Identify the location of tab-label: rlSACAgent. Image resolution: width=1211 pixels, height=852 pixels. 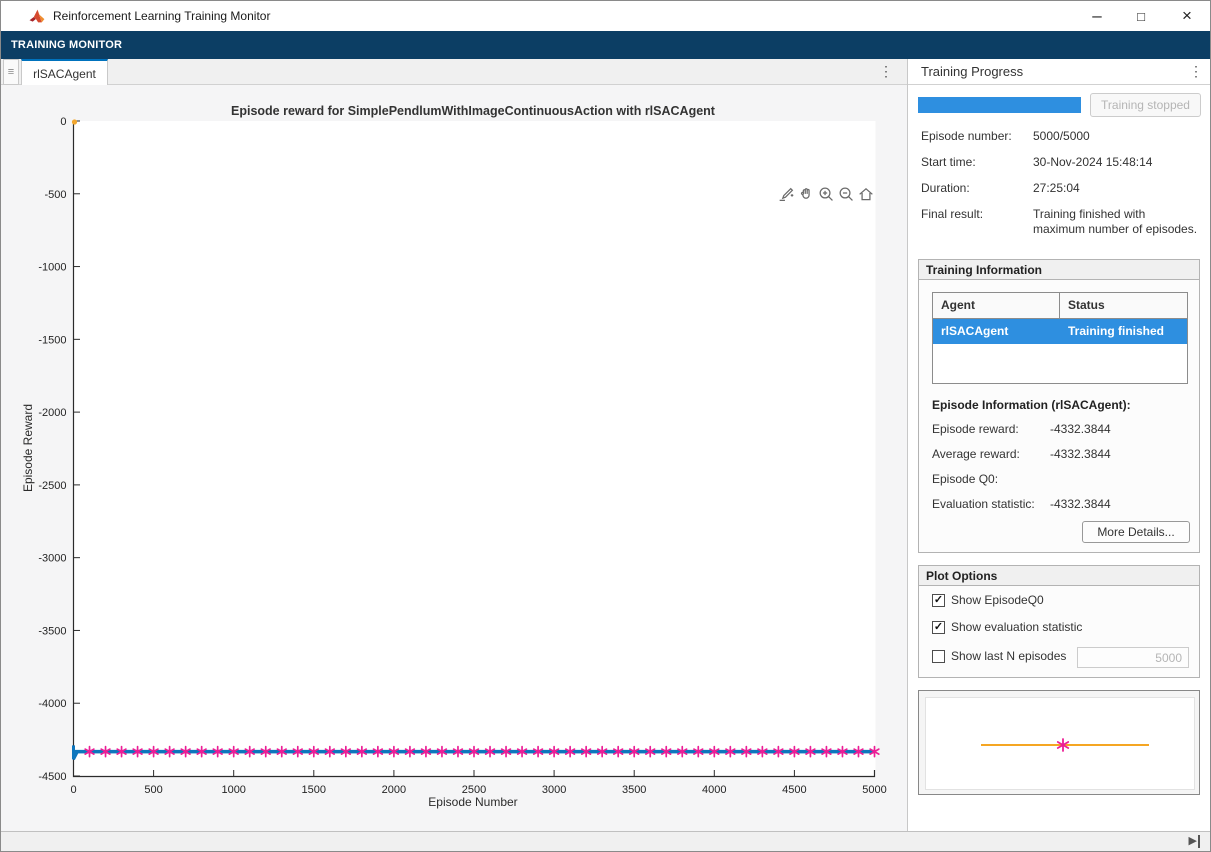
(64, 73).